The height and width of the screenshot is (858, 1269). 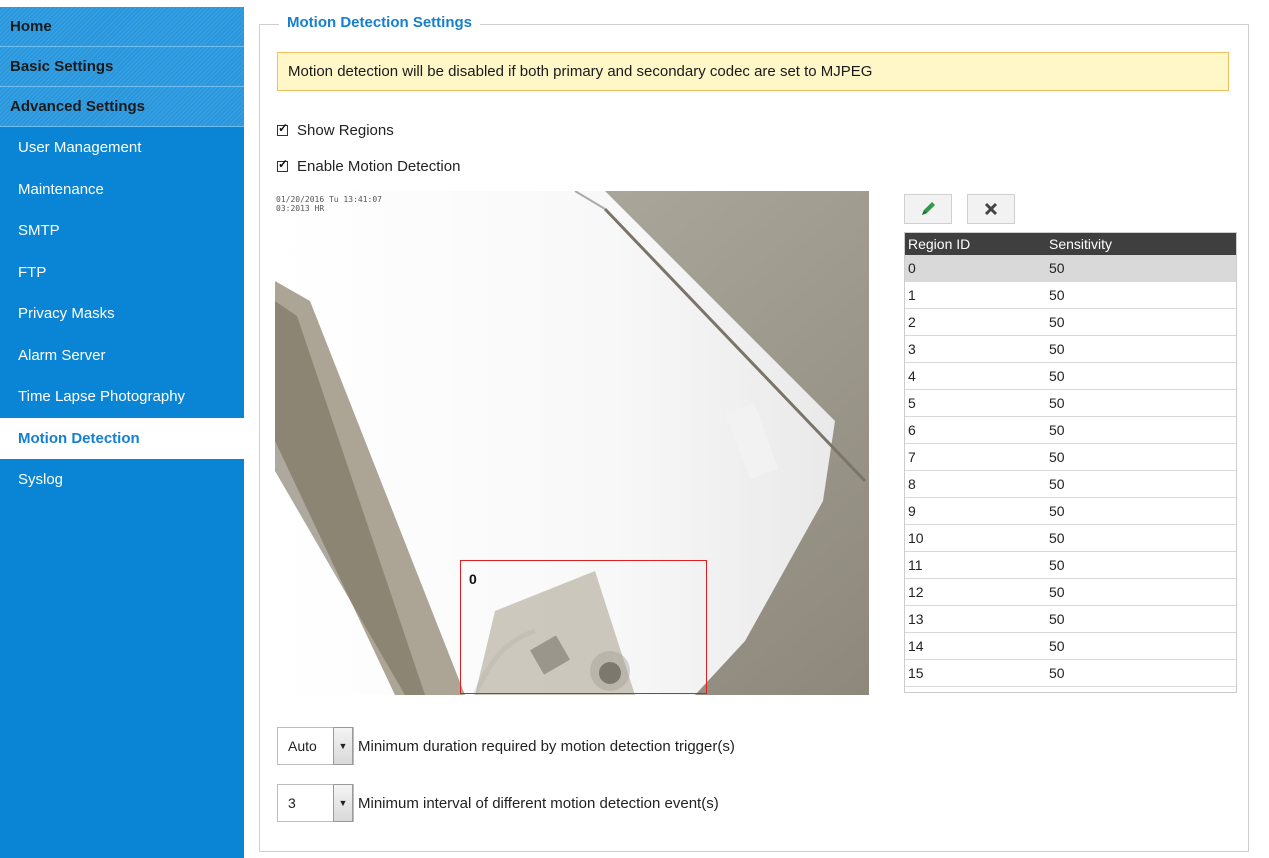 I want to click on sidebar-section-basic-settings: Basic Settings, so click(x=122, y=67).